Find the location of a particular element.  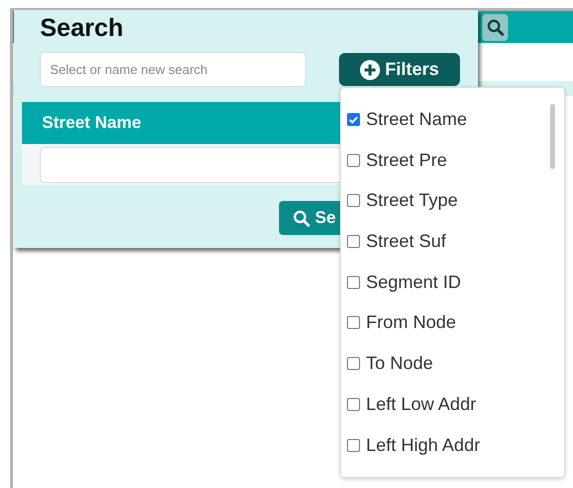

option-label: Street Type is located at coordinates (412, 201).